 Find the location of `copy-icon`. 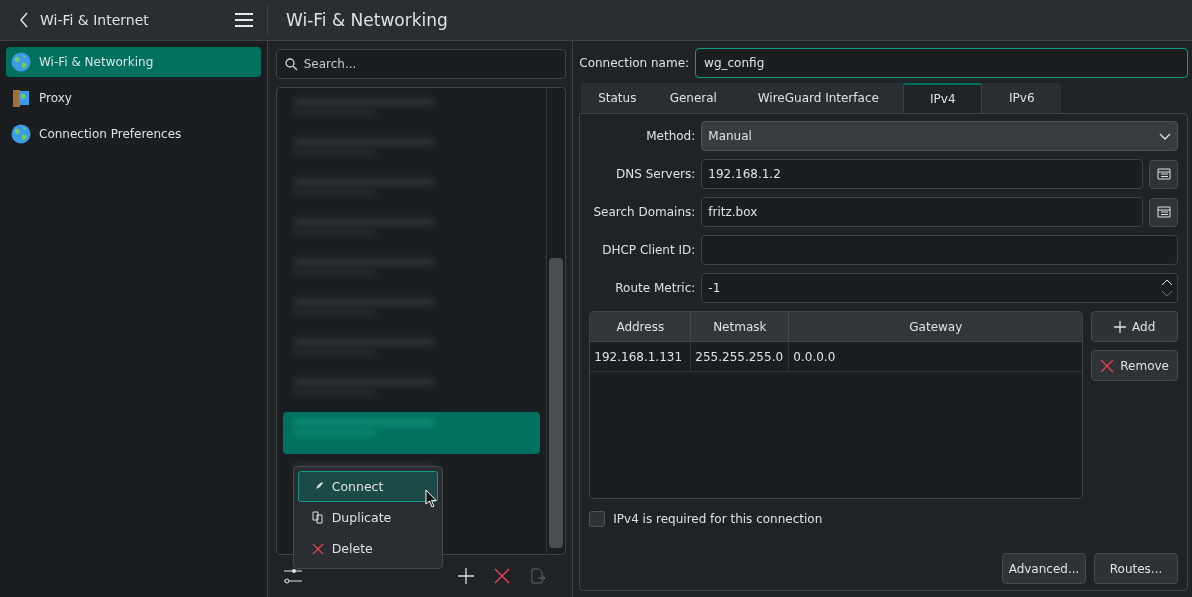

copy-icon is located at coordinates (317, 517).